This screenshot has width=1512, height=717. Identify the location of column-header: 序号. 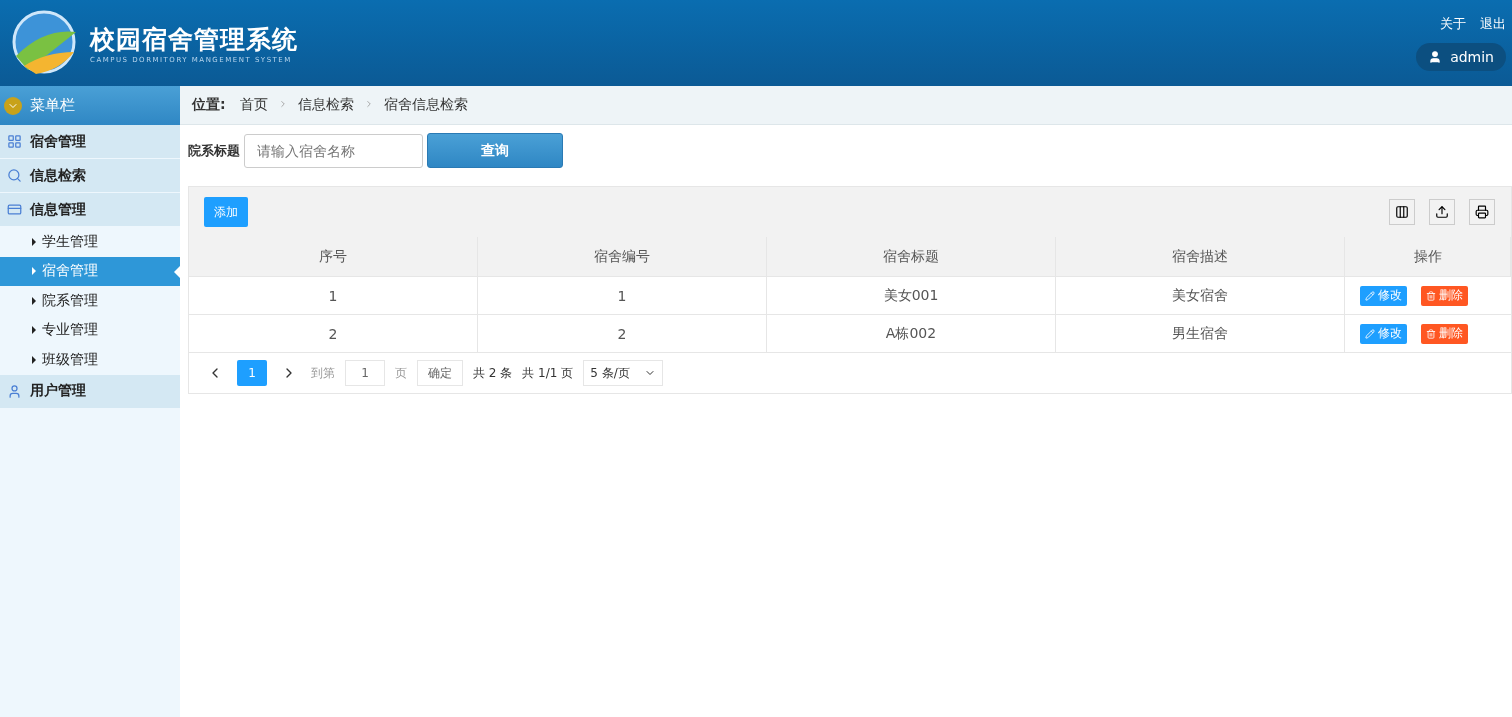
(333, 257).